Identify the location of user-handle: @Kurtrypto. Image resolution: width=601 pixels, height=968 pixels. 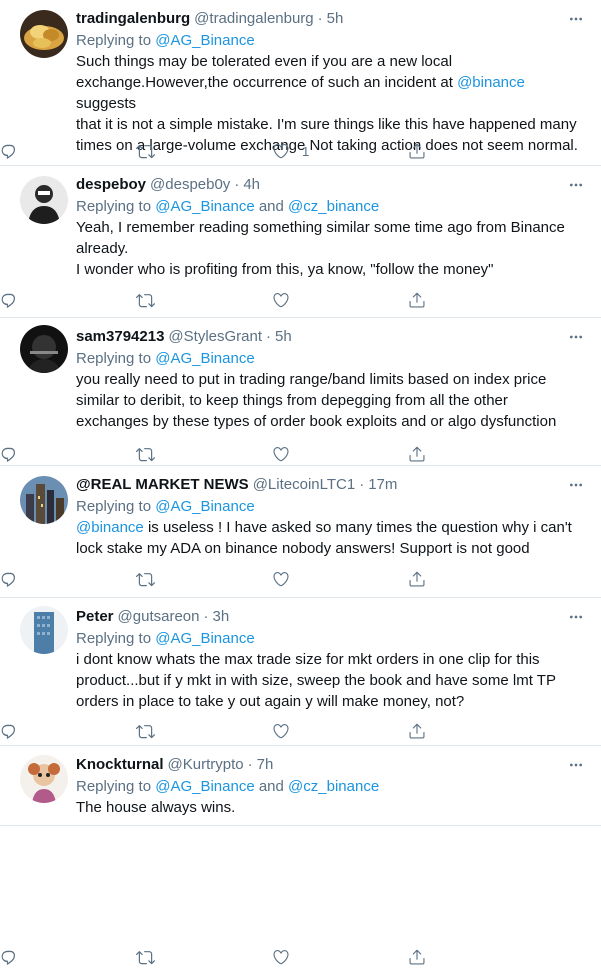
(206, 765).